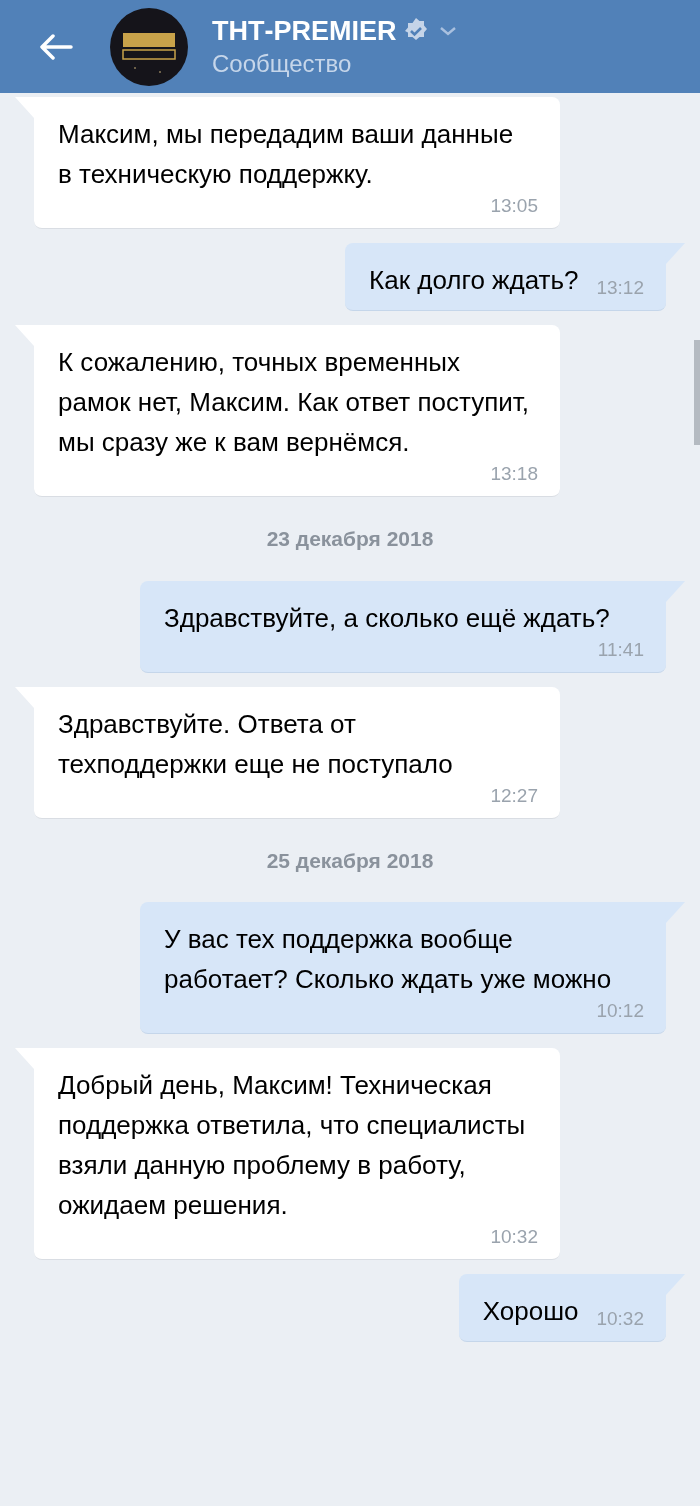 The image size is (700, 1506). Describe the element at coordinates (350, 539) in the screenshot. I see `date-separator: 23 декабря 2018` at that location.